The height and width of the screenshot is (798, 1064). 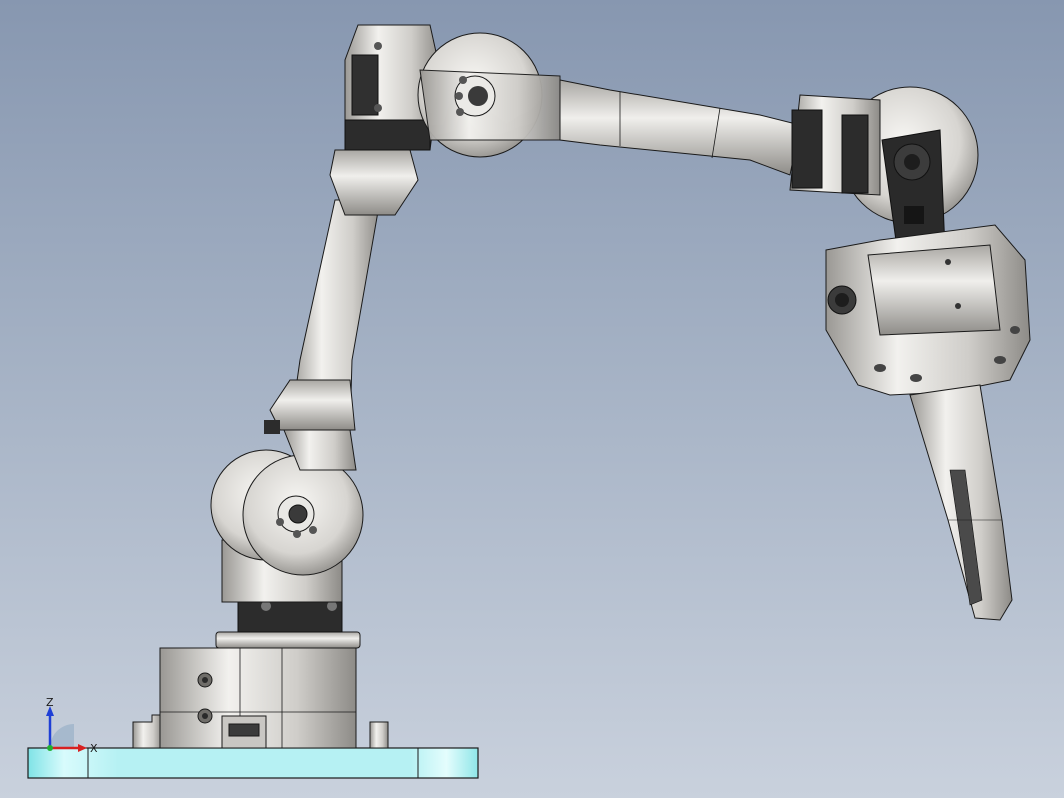 I want to click on x-axis-arrow, so click(x=82, y=748).